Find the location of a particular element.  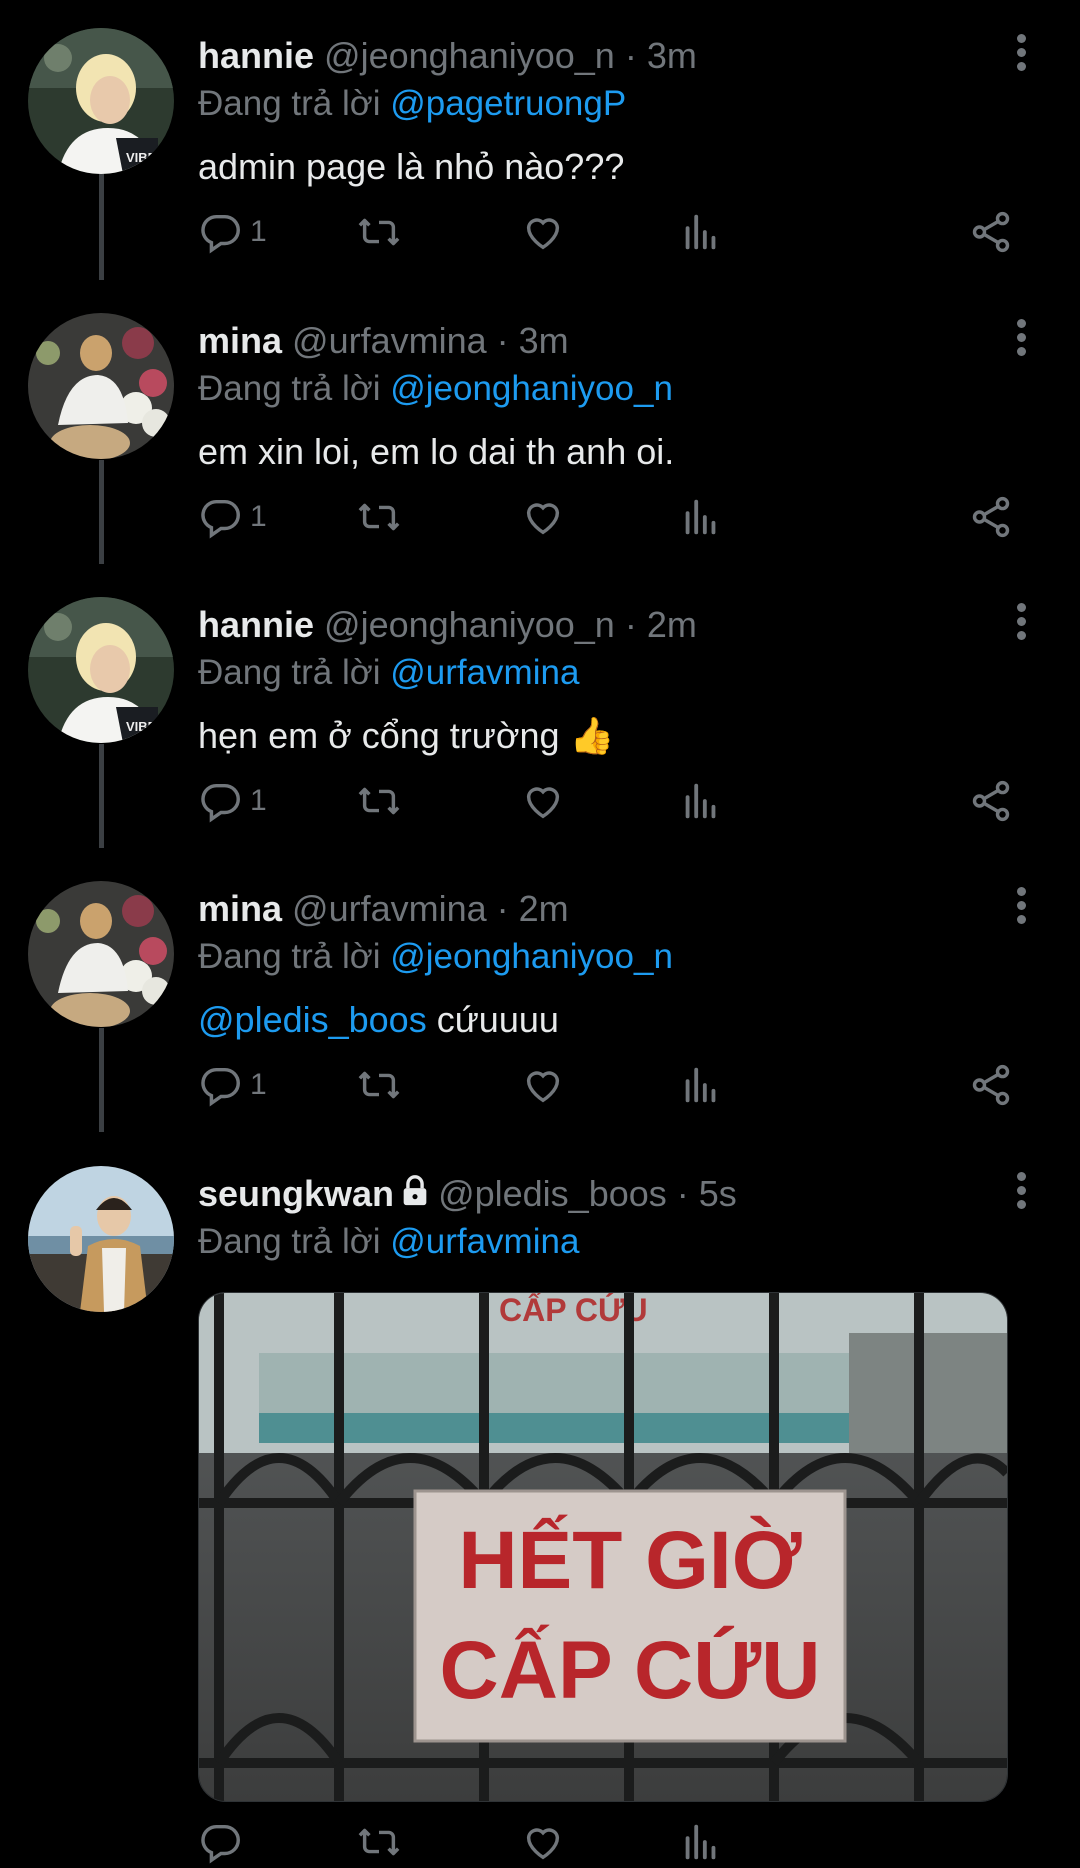

tweet-header: seungkwan @pledis_boos · 5s is located at coordinates (599, 1194).